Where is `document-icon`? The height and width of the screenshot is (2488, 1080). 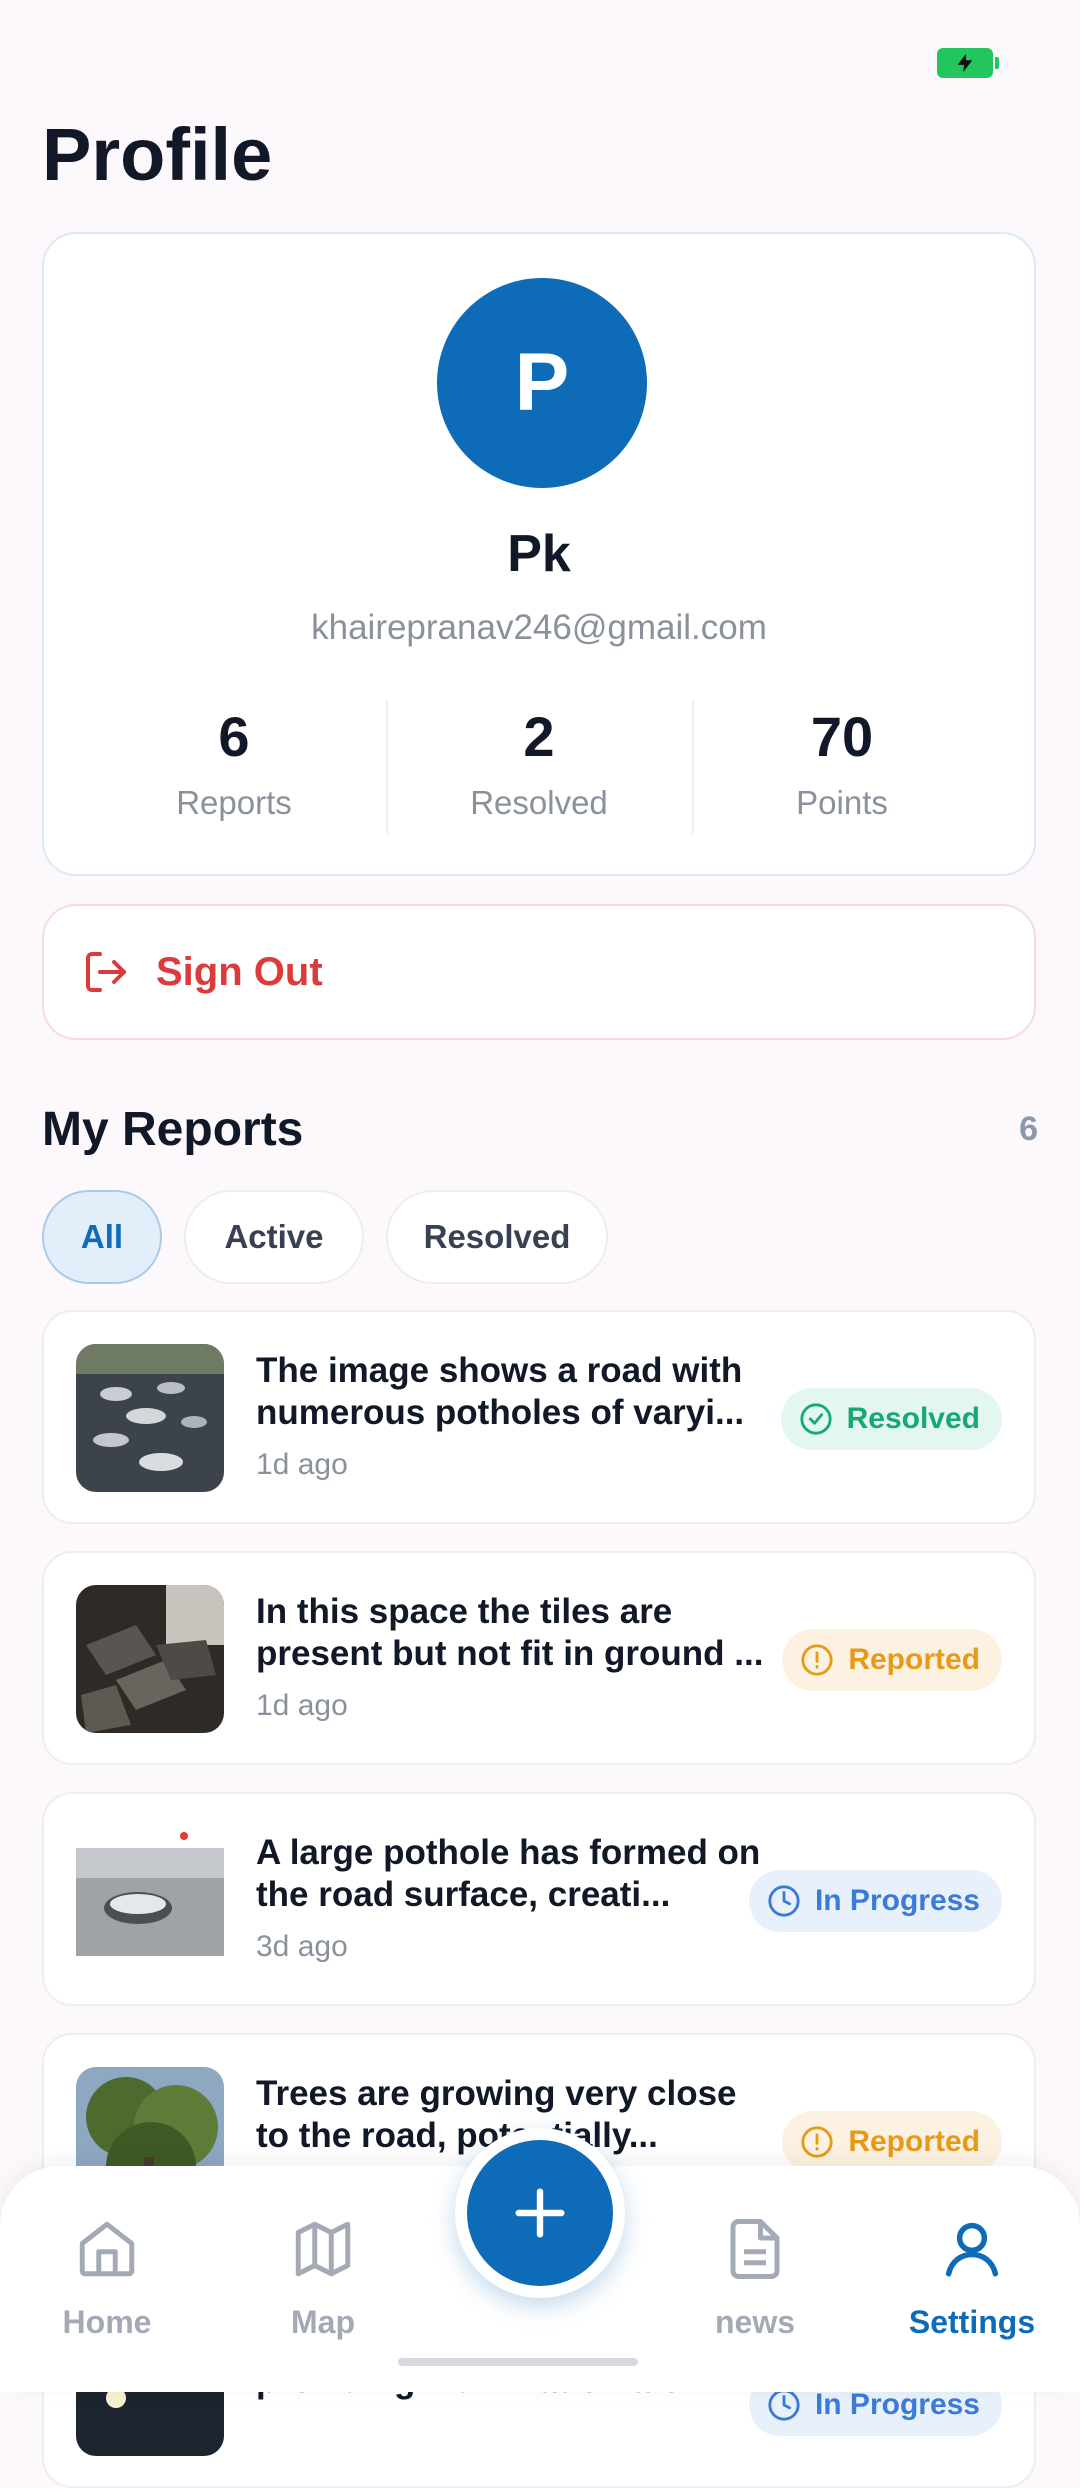 document-icon is located at coordinates (755, 2251).